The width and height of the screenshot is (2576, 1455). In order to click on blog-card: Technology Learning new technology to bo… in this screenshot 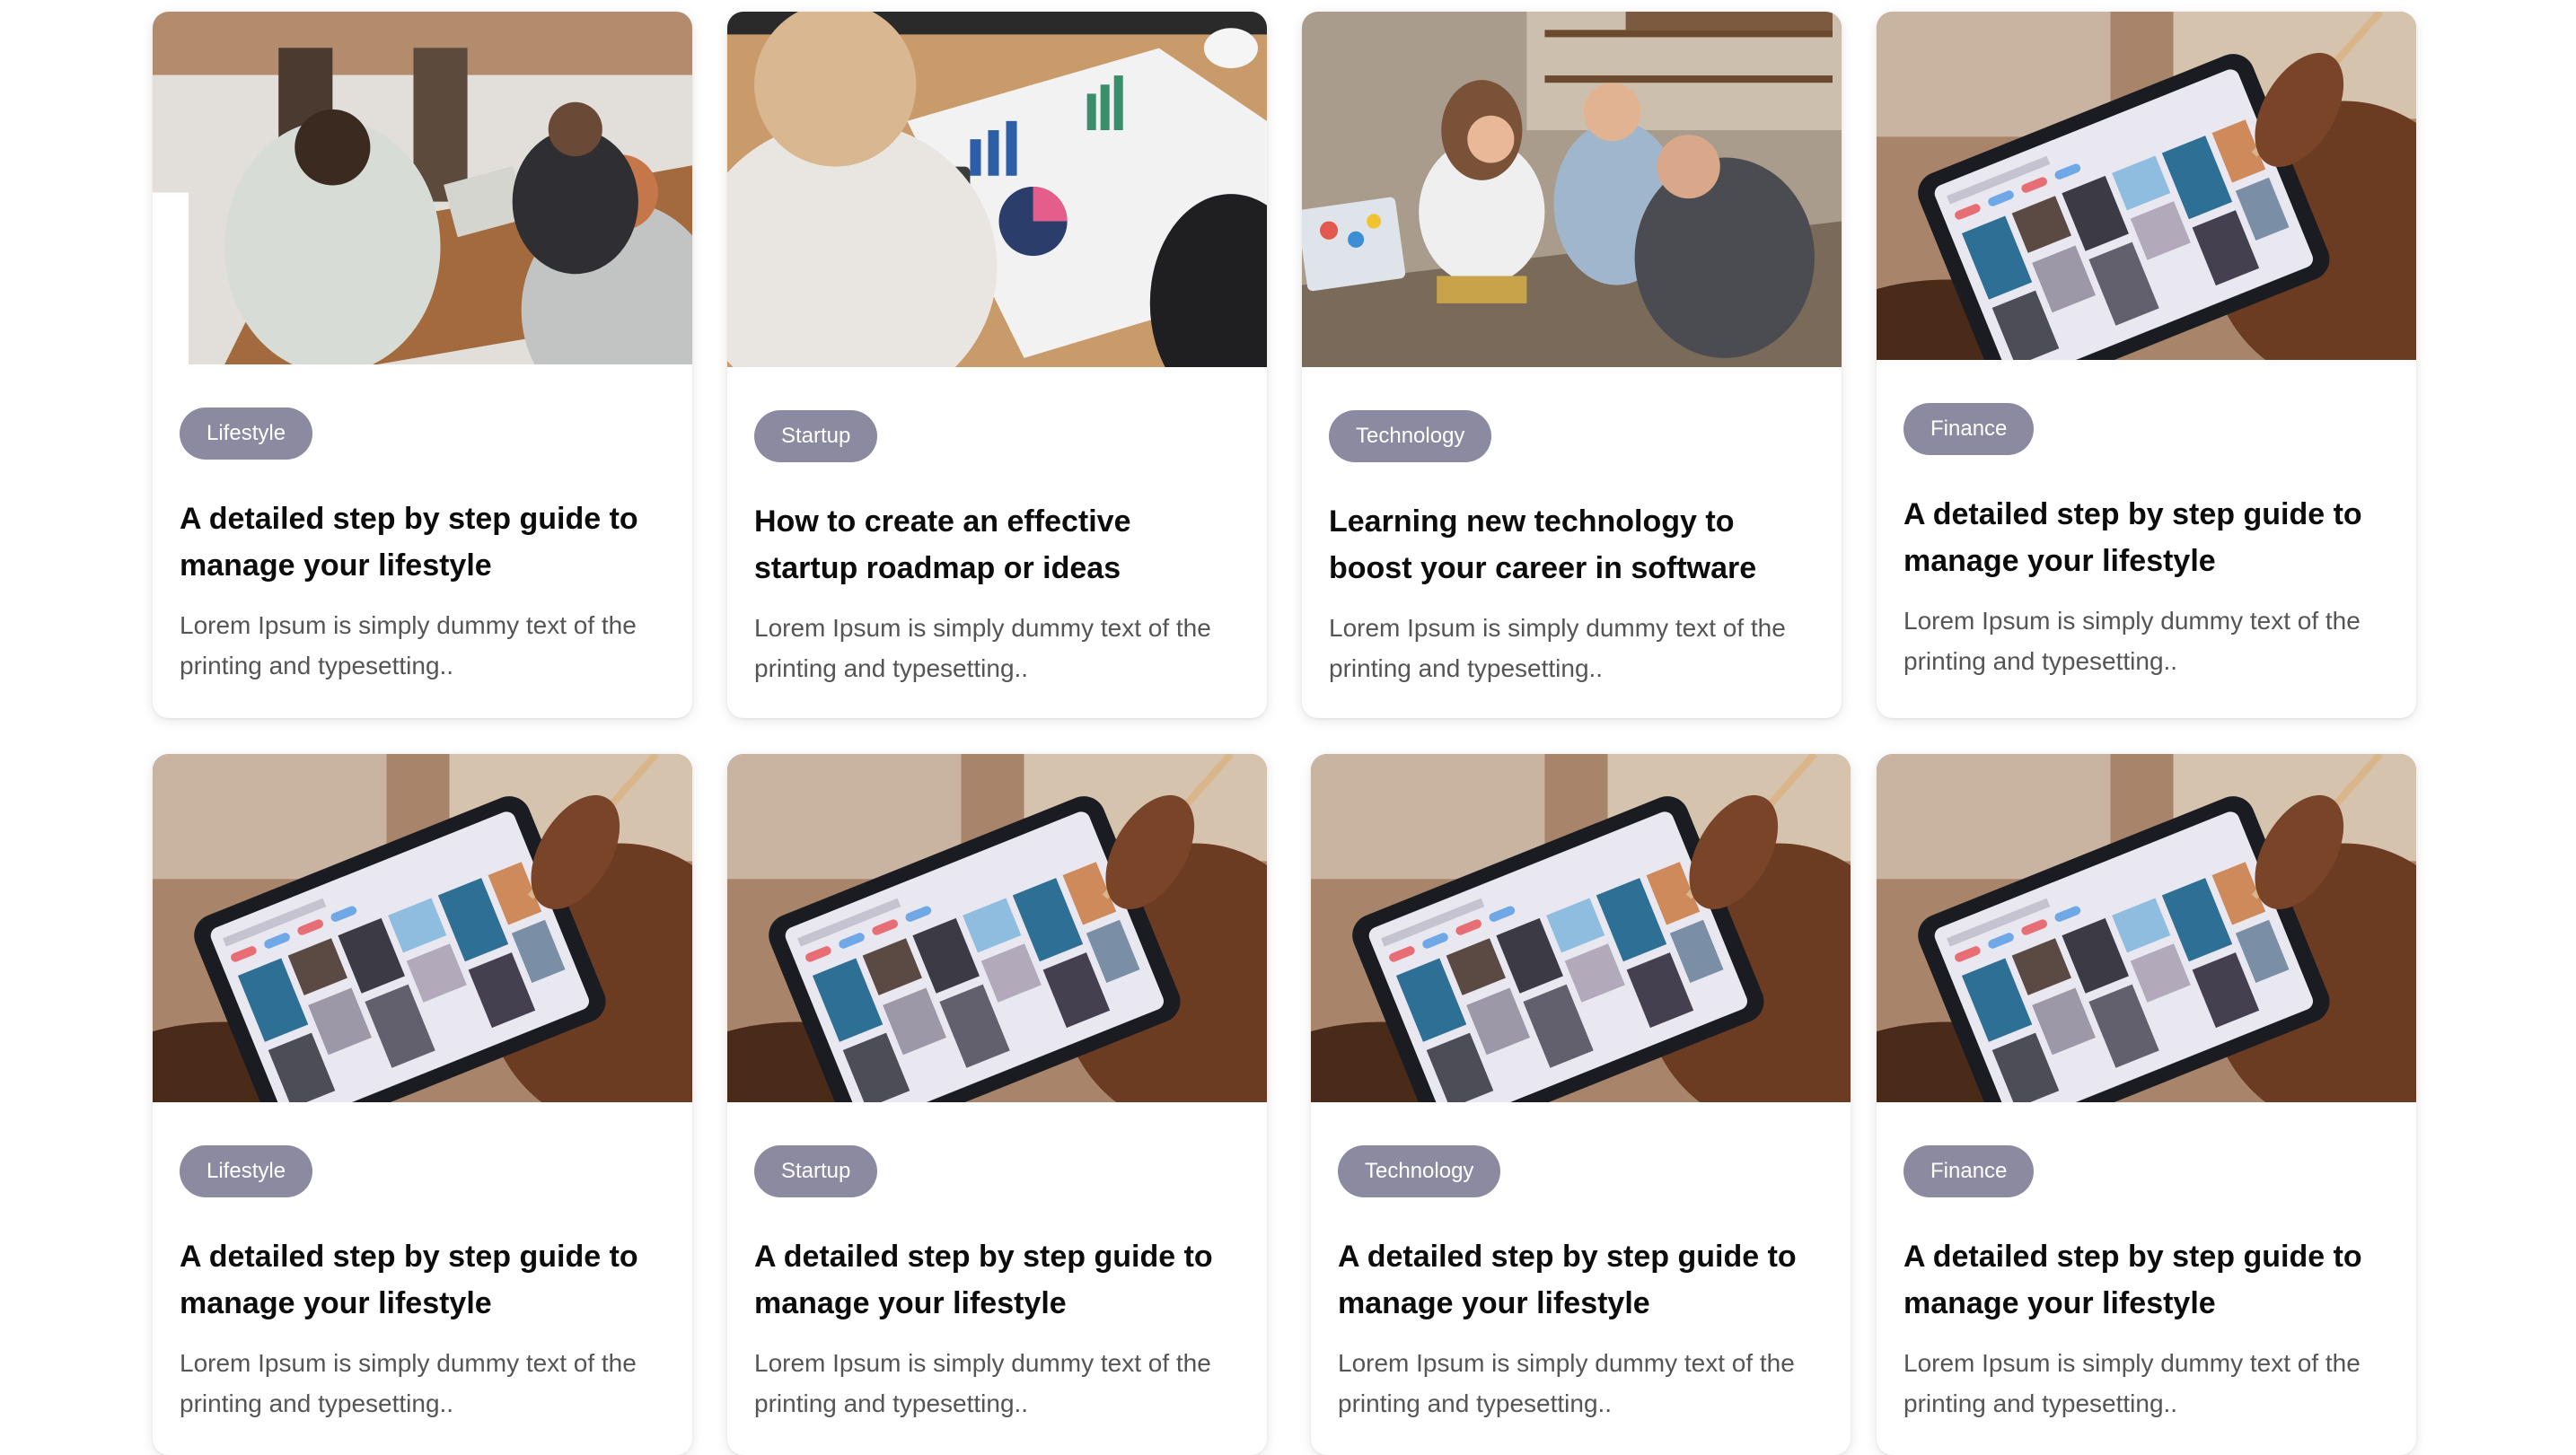, I will do `click(1572, 365)`.